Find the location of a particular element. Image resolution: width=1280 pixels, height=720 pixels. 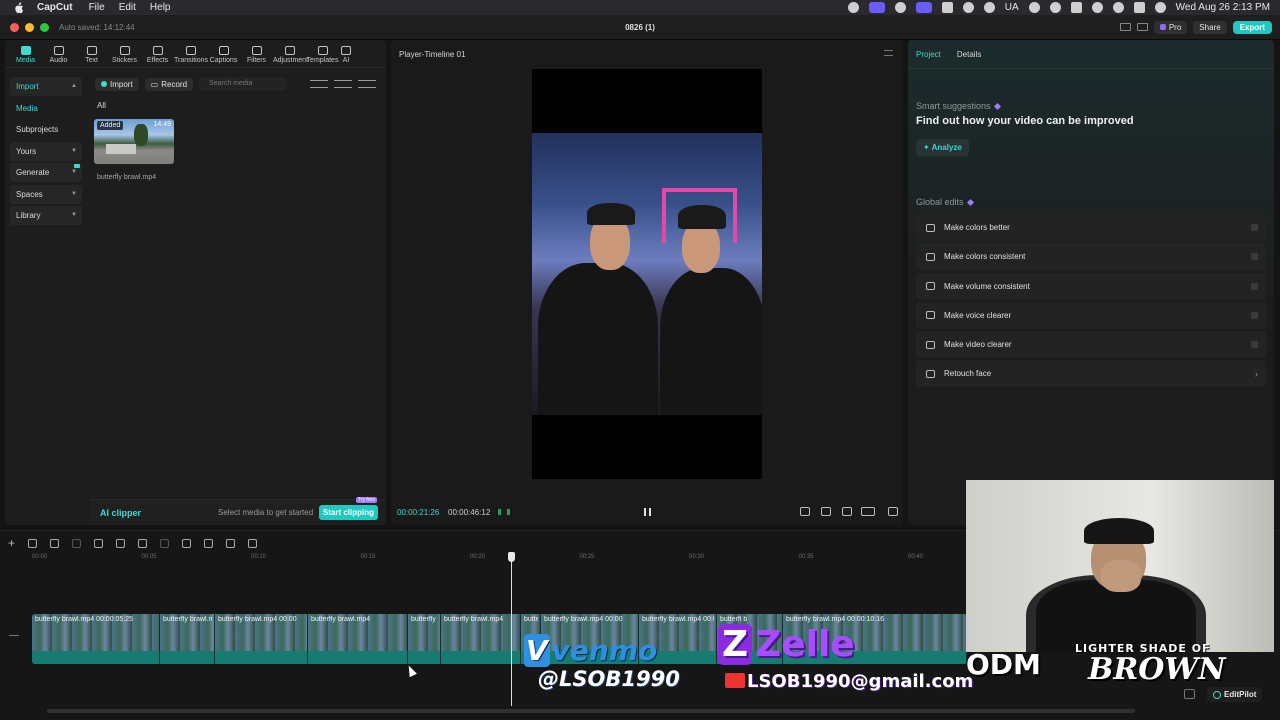

auto-cut-icon is located at coordinates (253, 543).